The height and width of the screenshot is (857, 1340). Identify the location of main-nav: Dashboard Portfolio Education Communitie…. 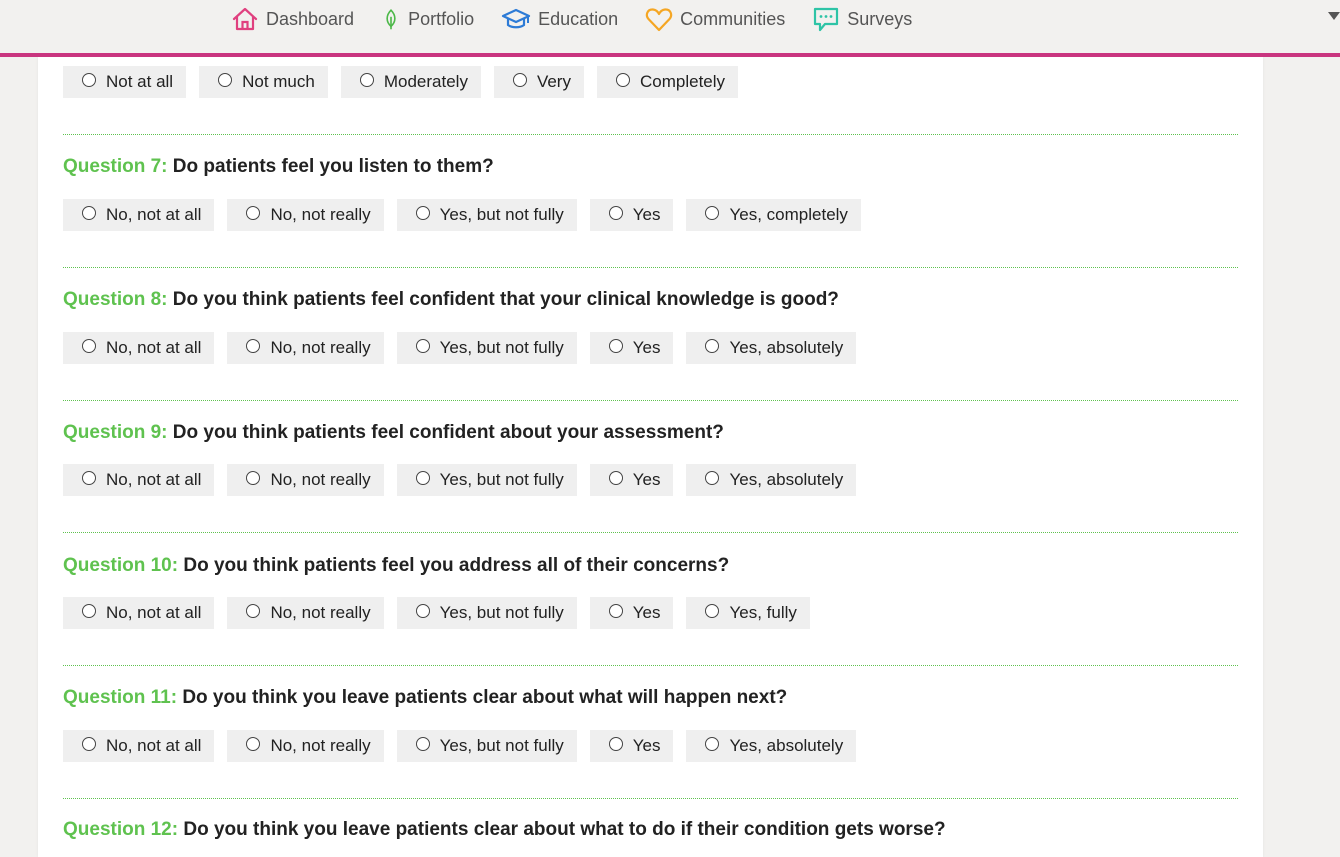
(584, 19).